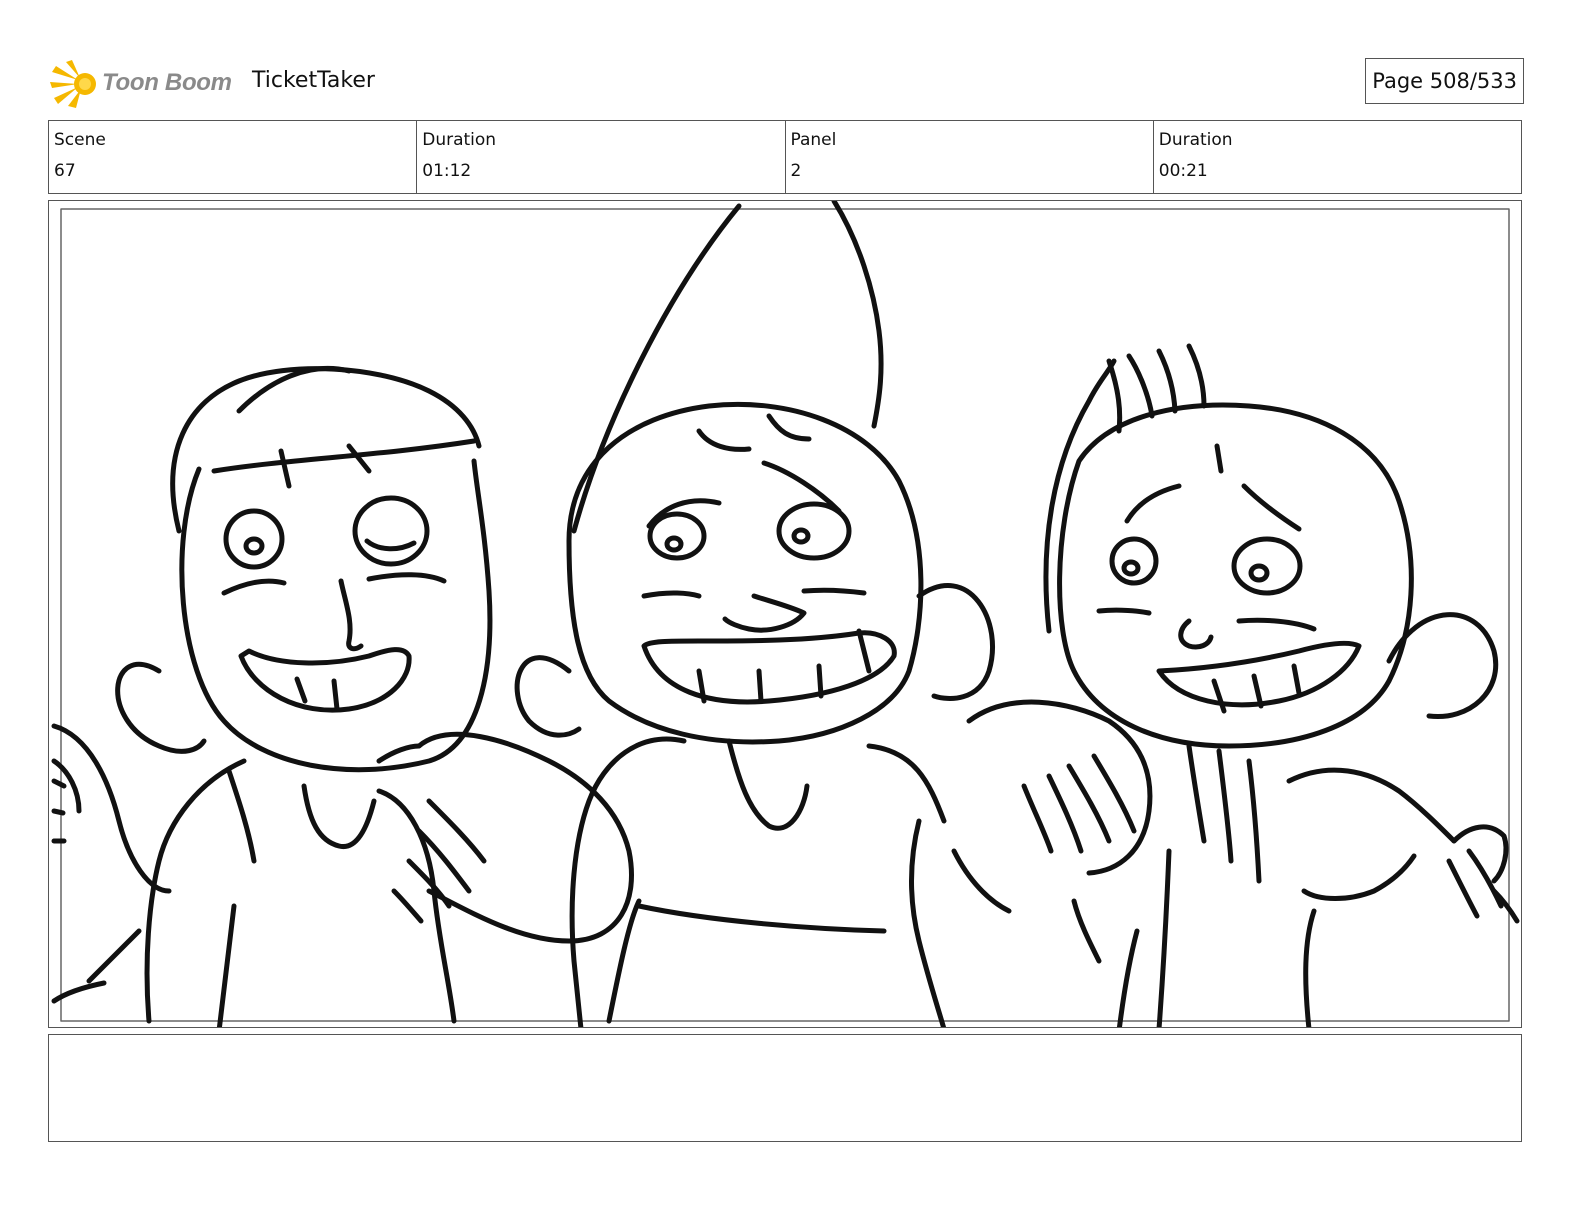  What do you see at coordinates (1336, 157) in the screenshot?
I see `panel-duration-cell: Duration 00:21` at bounding box center [1336, 157].